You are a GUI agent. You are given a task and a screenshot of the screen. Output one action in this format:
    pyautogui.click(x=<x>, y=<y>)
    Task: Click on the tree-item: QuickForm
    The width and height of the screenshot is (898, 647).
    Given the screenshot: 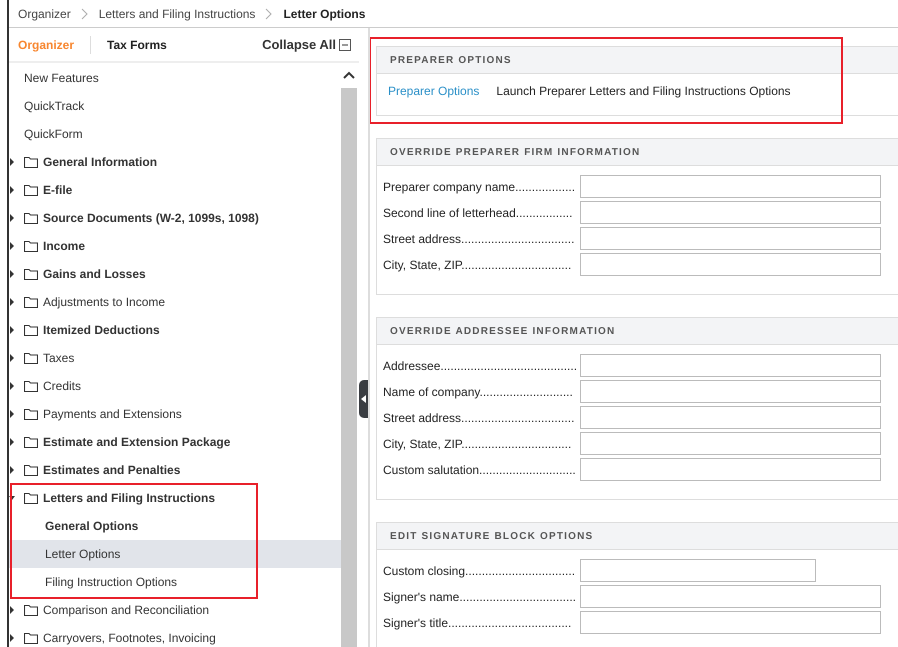 What is the action you would take?
    pyautogui.click(x=175, y=134)
    